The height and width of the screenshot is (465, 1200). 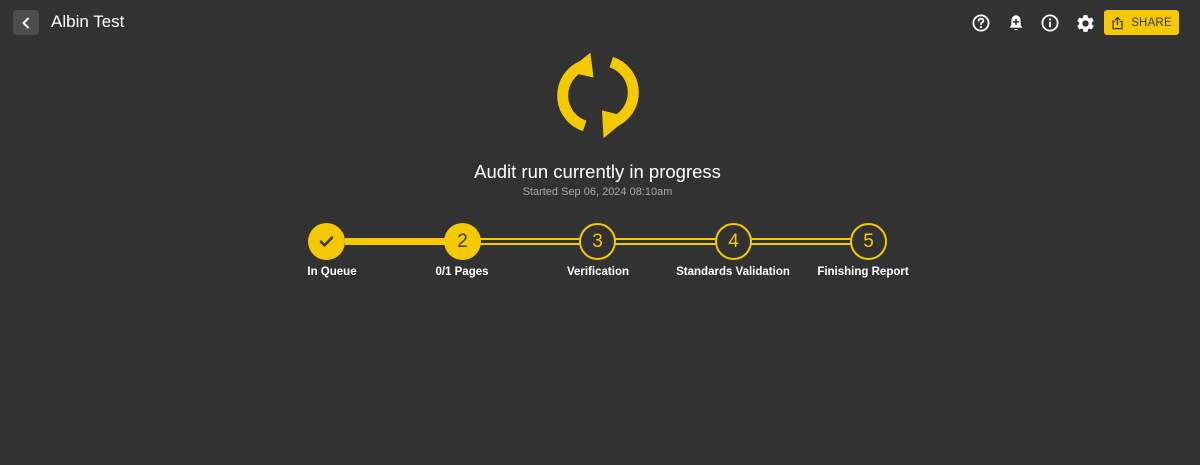 What do you see at coordinates (597, 241) in the screenshot?
I see `step-3-circle: 3` at bounding box center [597, 241].